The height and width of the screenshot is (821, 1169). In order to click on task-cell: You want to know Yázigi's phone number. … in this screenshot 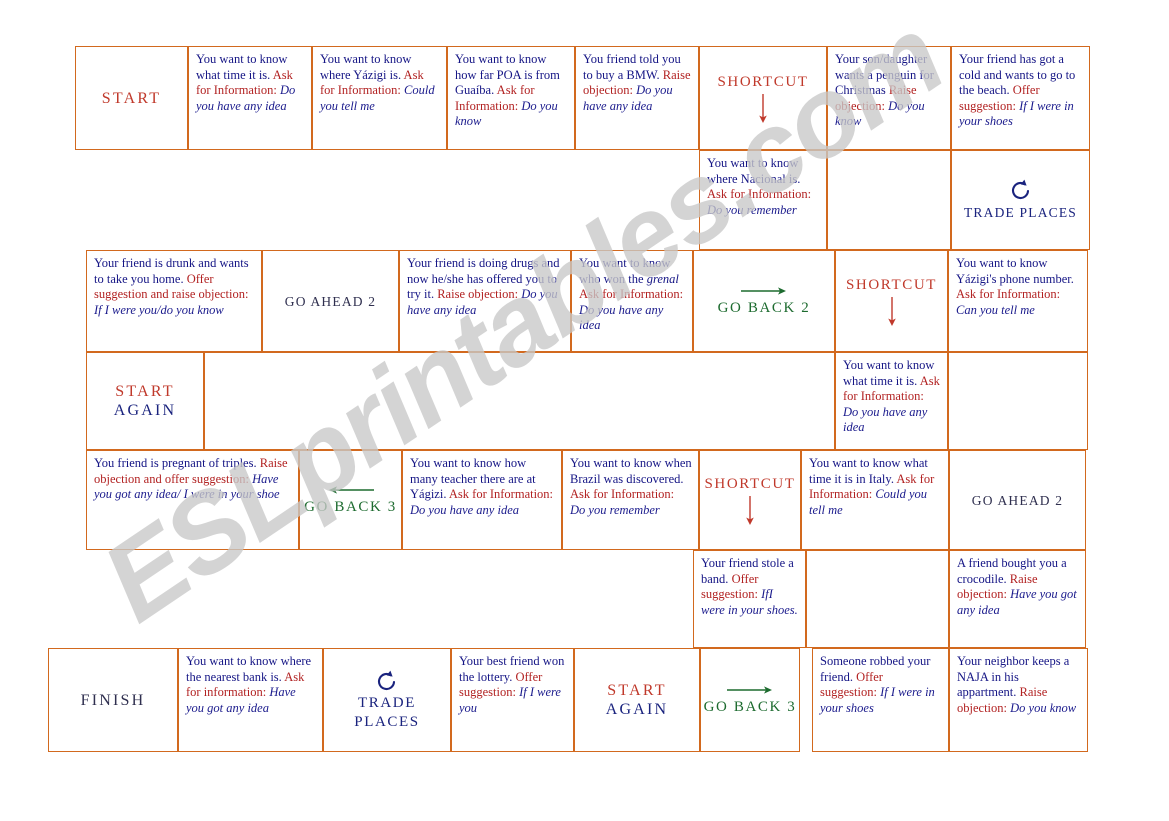, I will do `click(1018, 301)`.